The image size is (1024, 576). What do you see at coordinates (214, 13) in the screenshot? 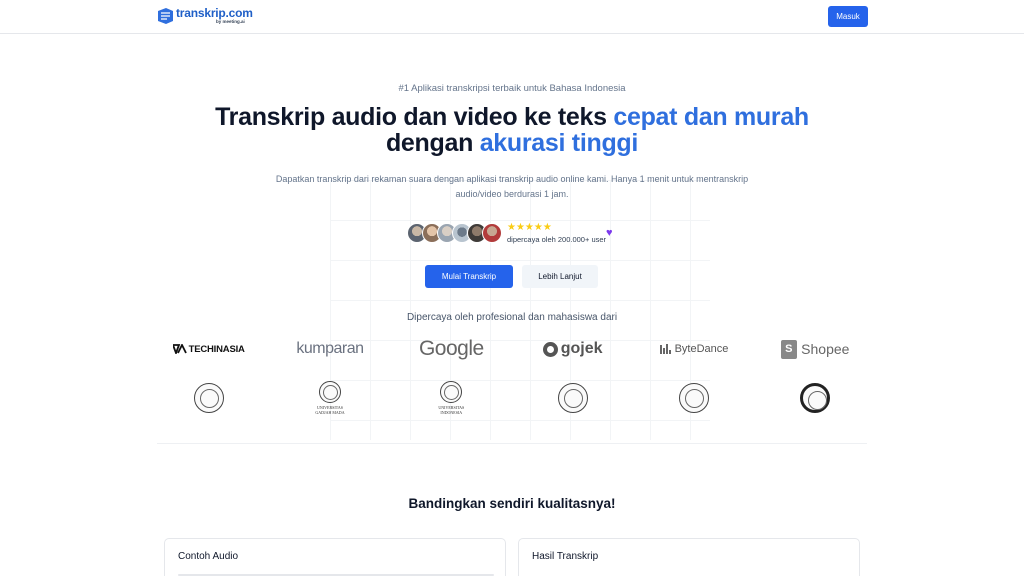
I see `logo-name: transkrip.com` at bounding box center [214, 13].